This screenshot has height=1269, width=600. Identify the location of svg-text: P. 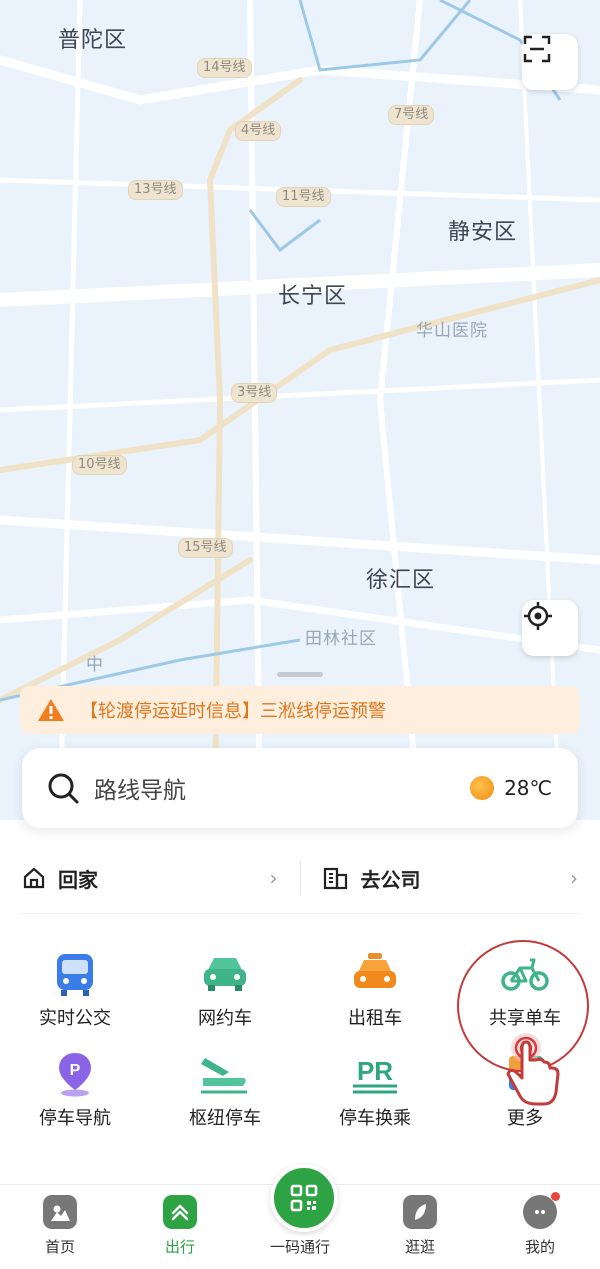
(75, 1070).